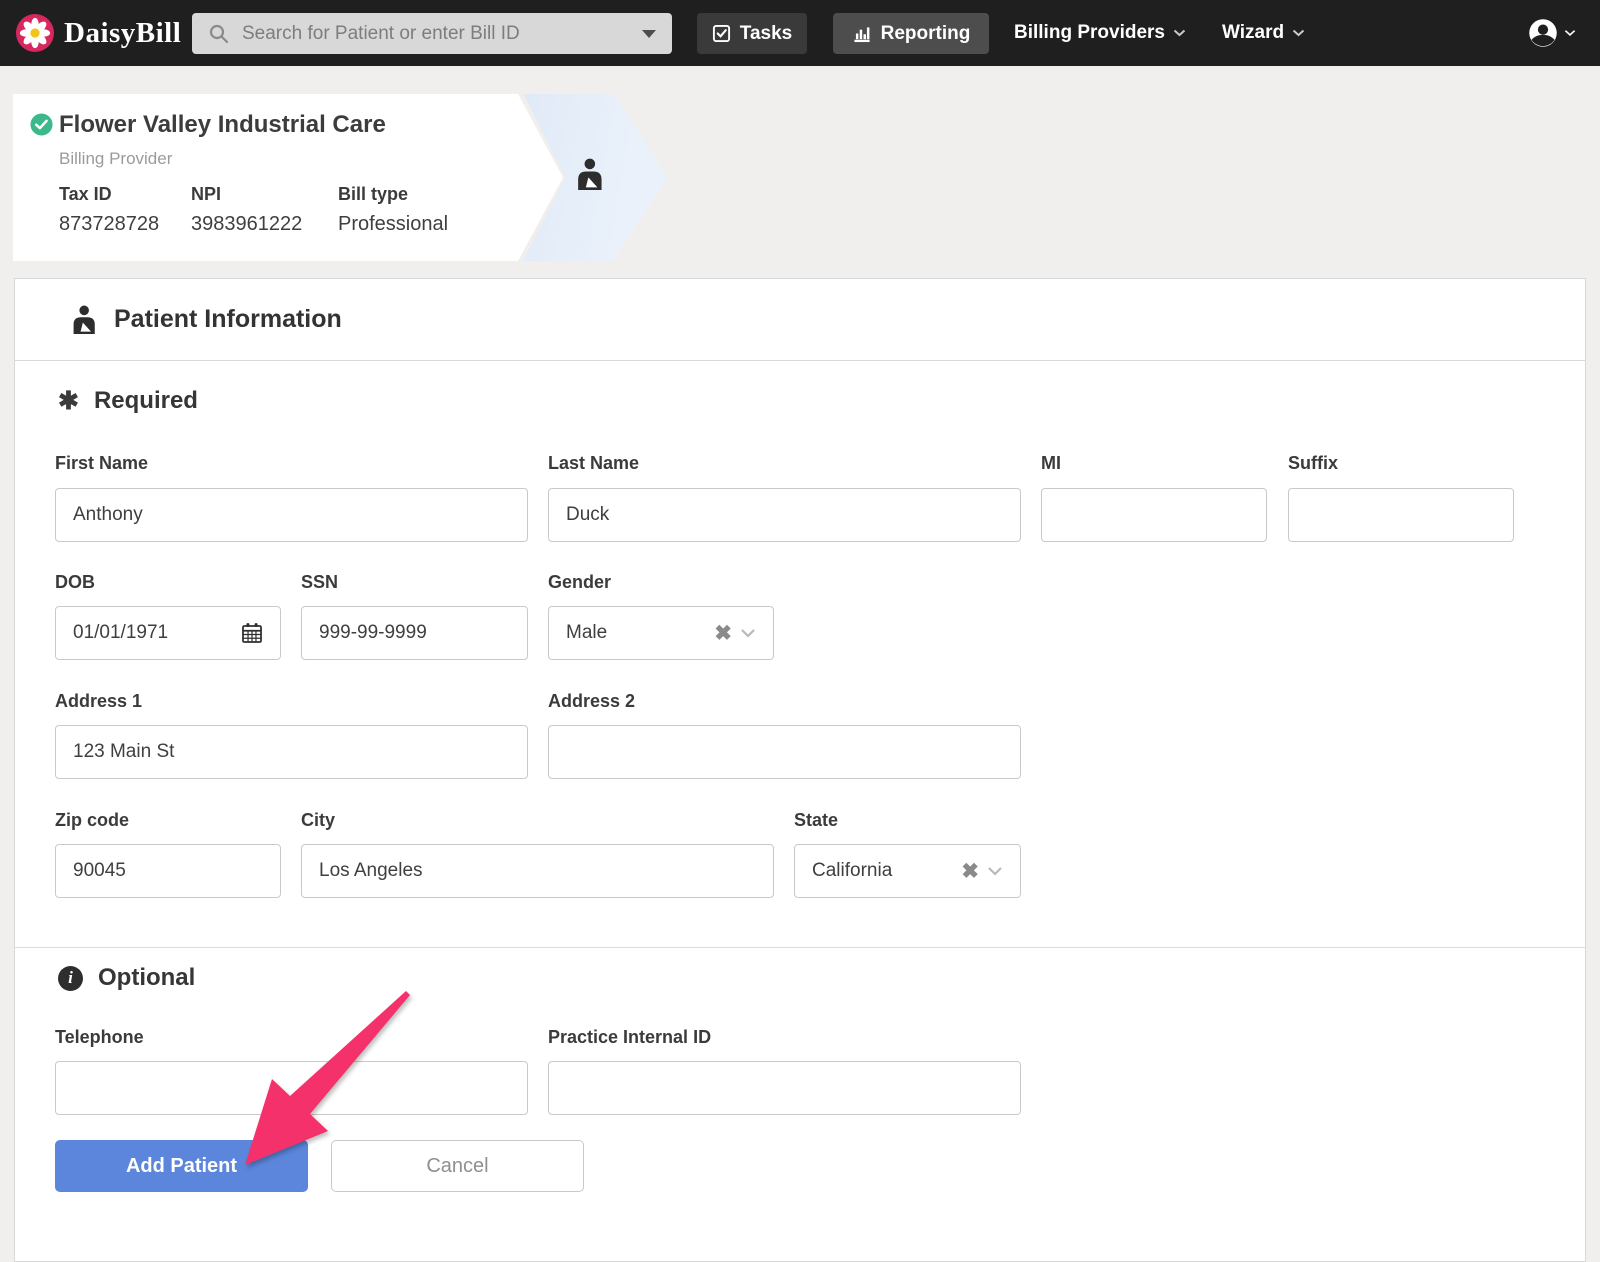 Image resolution: width=1600 pixels, height=1262 pixels. I want to click on add-patient-button: Add Patient, so click(181, 1166).